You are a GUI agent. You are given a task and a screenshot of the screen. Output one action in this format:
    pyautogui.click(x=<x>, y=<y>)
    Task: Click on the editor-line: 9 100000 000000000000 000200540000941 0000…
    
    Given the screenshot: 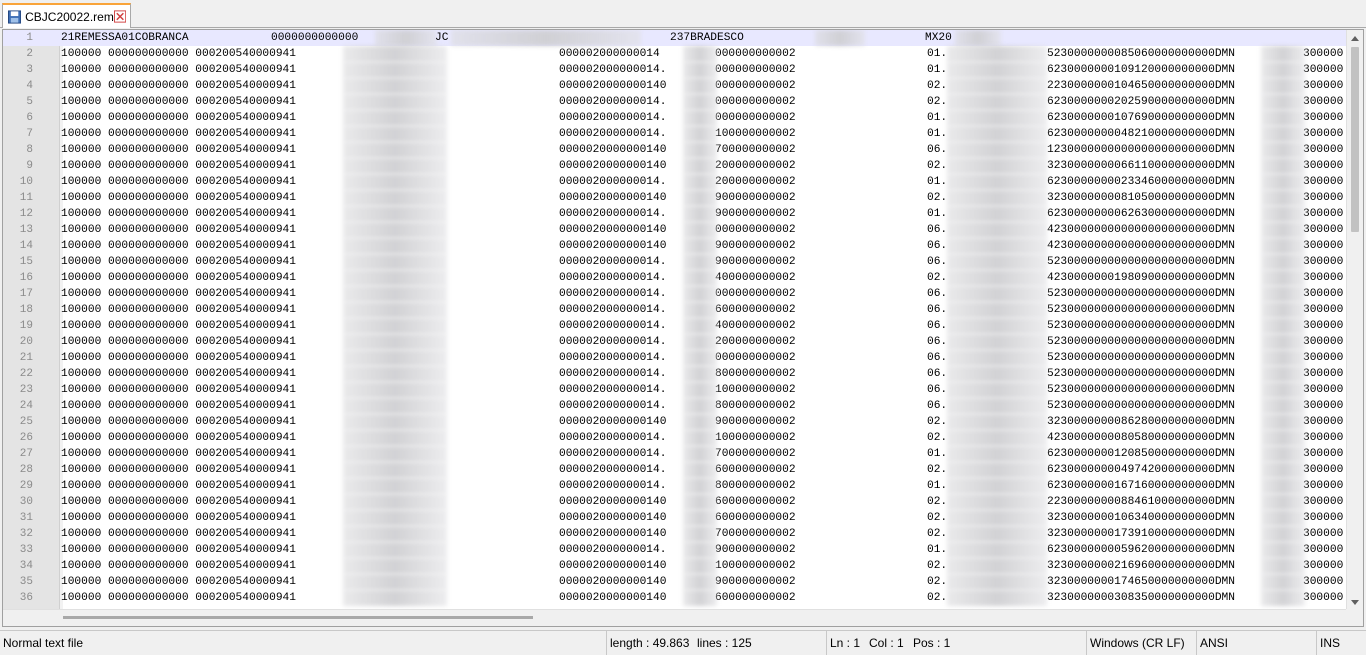 What is the action you would take?
    pyautogui.click(x=674, y=166)
    